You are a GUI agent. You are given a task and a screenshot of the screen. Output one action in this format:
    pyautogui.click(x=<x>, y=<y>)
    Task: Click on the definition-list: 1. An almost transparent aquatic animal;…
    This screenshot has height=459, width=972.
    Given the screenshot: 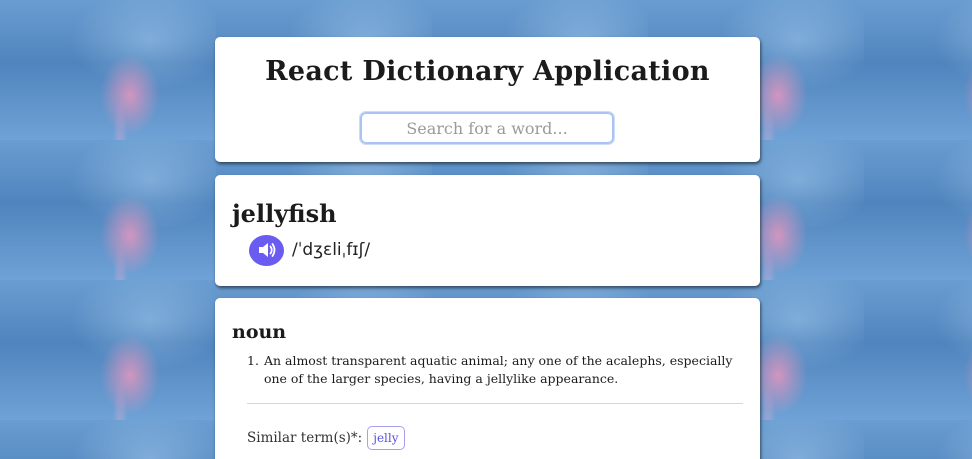 What is the action you would take?
    pyautogui.click(x=492, y=370)
    